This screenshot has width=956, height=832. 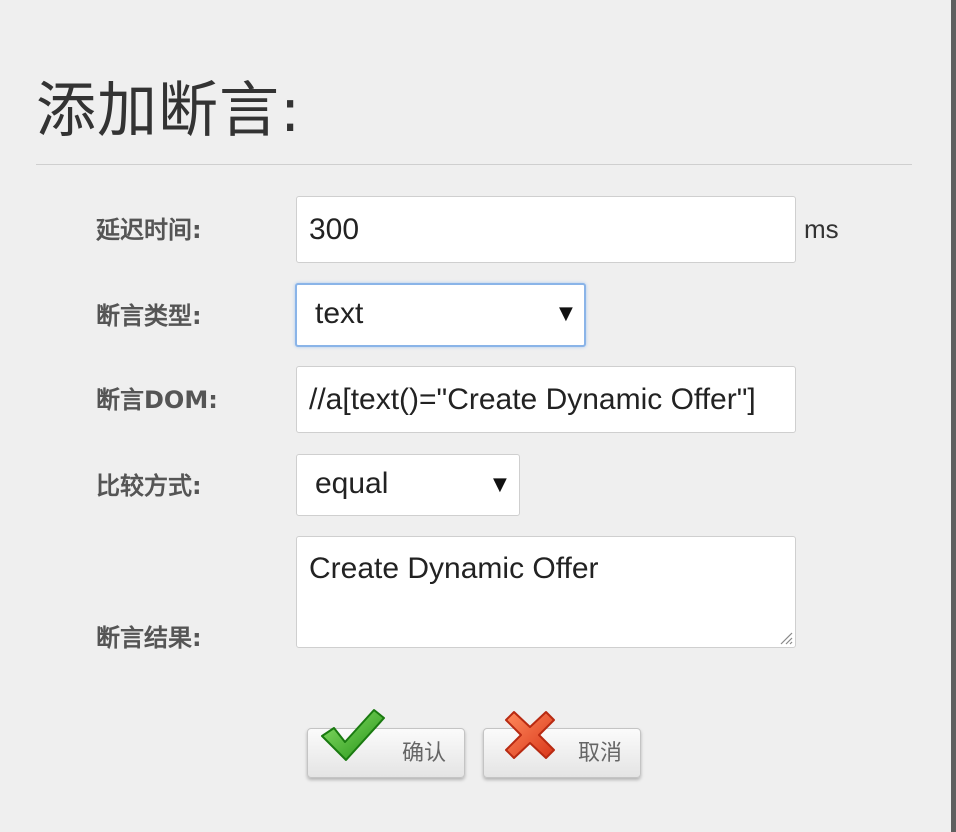 What do you see at coordinates (149, 230) in the screenshot?
I see `delay-label: 延迟时间:` at bounding box center [149, 230].